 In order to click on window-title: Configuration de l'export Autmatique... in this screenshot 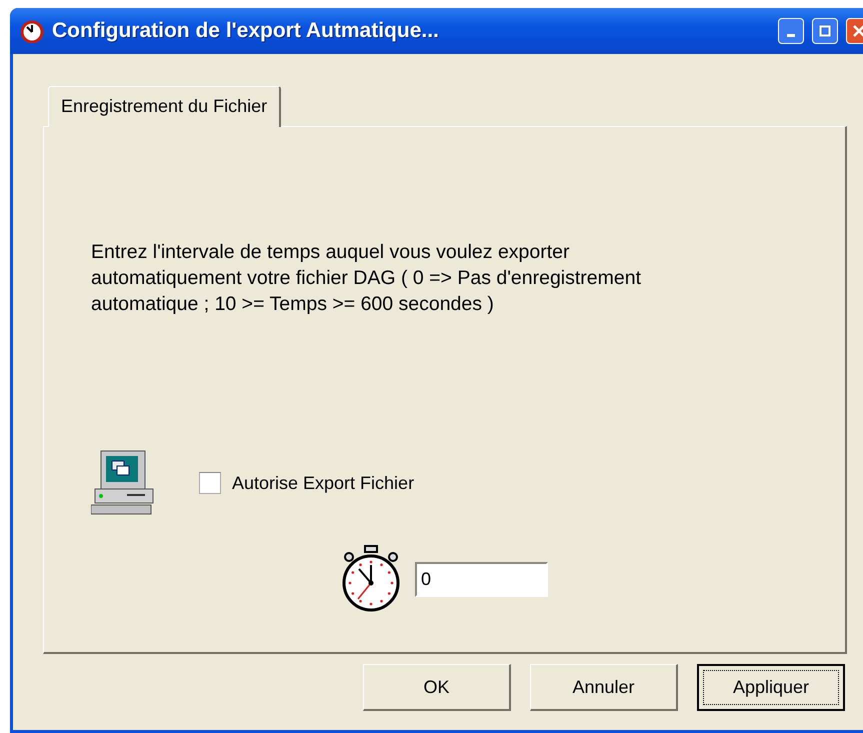, I will do `click(246, 31)`.